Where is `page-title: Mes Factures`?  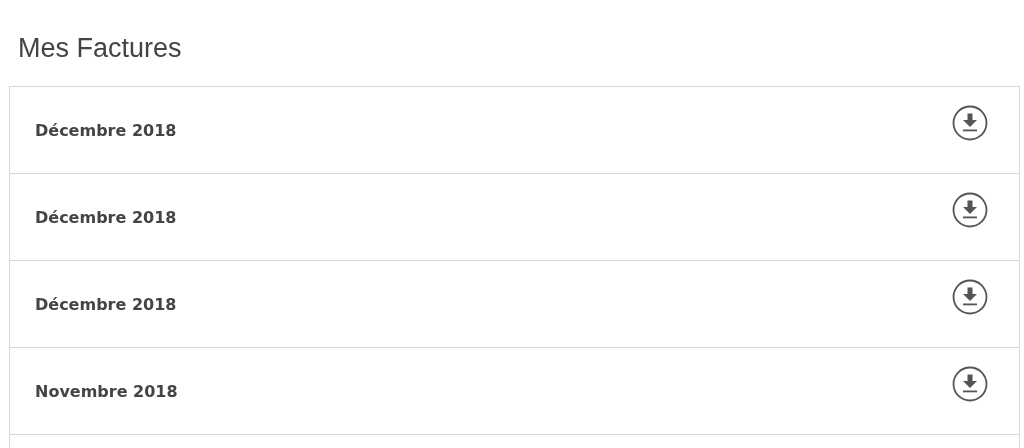
page-title: Mes Factures is located at coordinates (100, 48).